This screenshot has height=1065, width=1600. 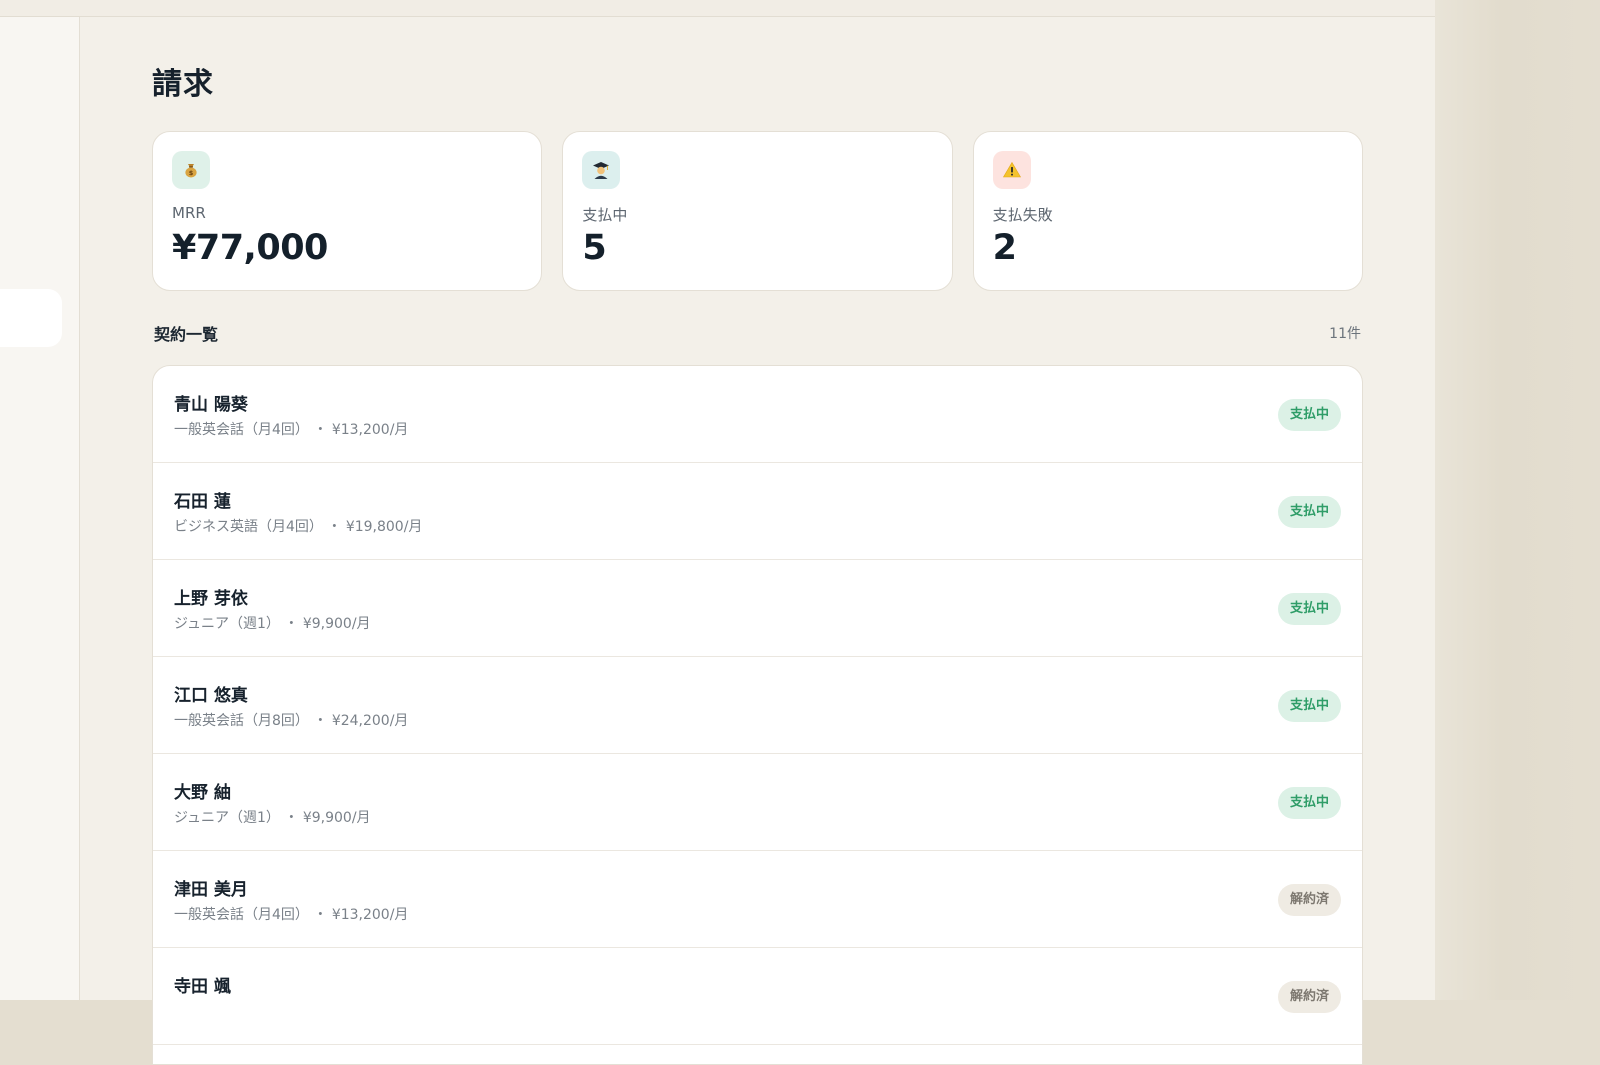 What do you see at coordinates (601, 170) in the screenshot?
I see `student-icon` at bounding box center [601, 170].